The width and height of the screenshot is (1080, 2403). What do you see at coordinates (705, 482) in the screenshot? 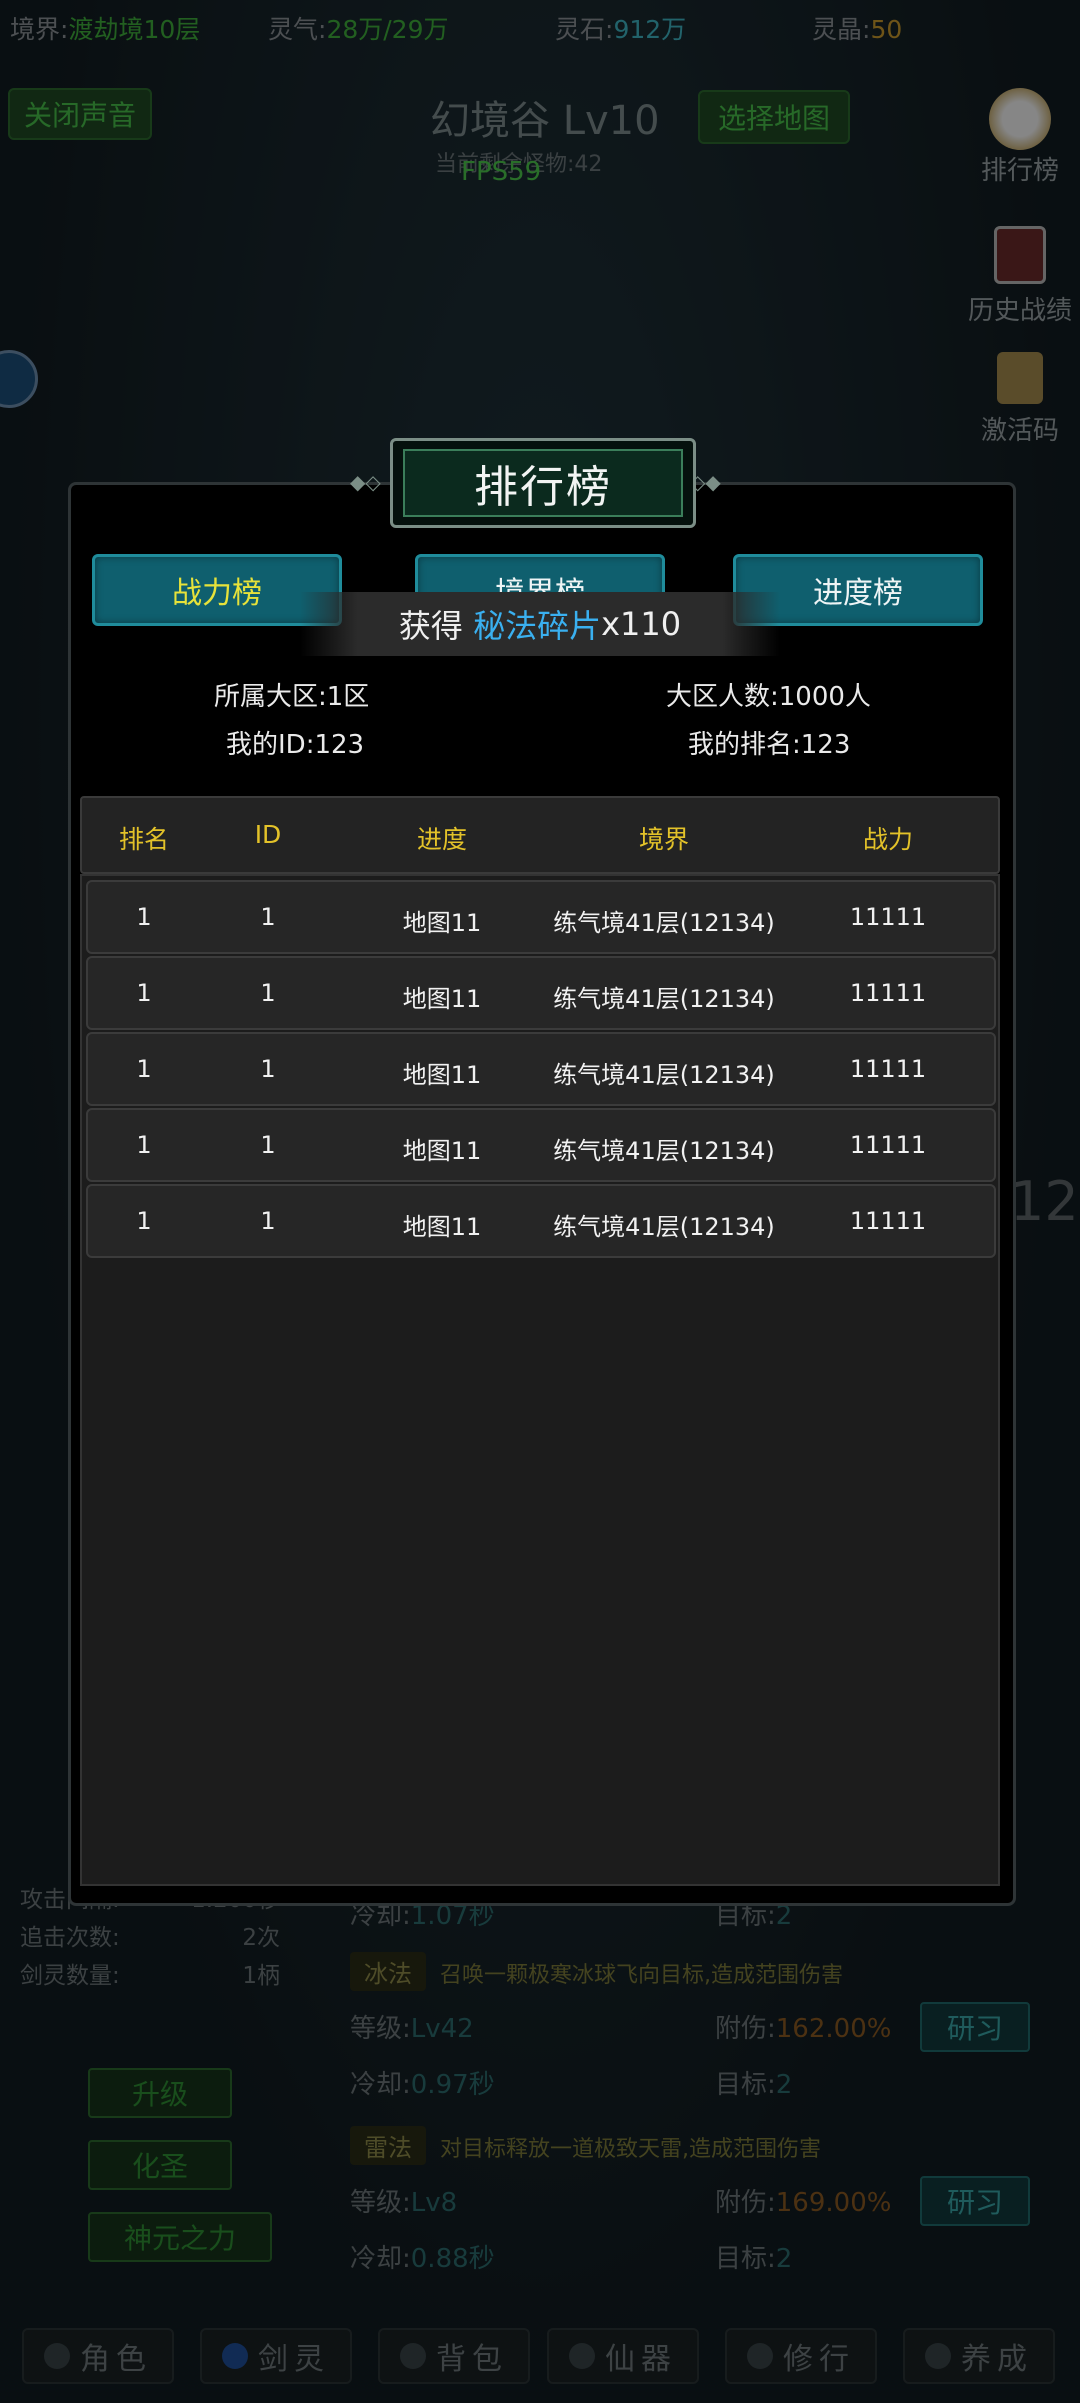
I see `right-ornament-icon: ◇◆` at bounding box center [705, 482].